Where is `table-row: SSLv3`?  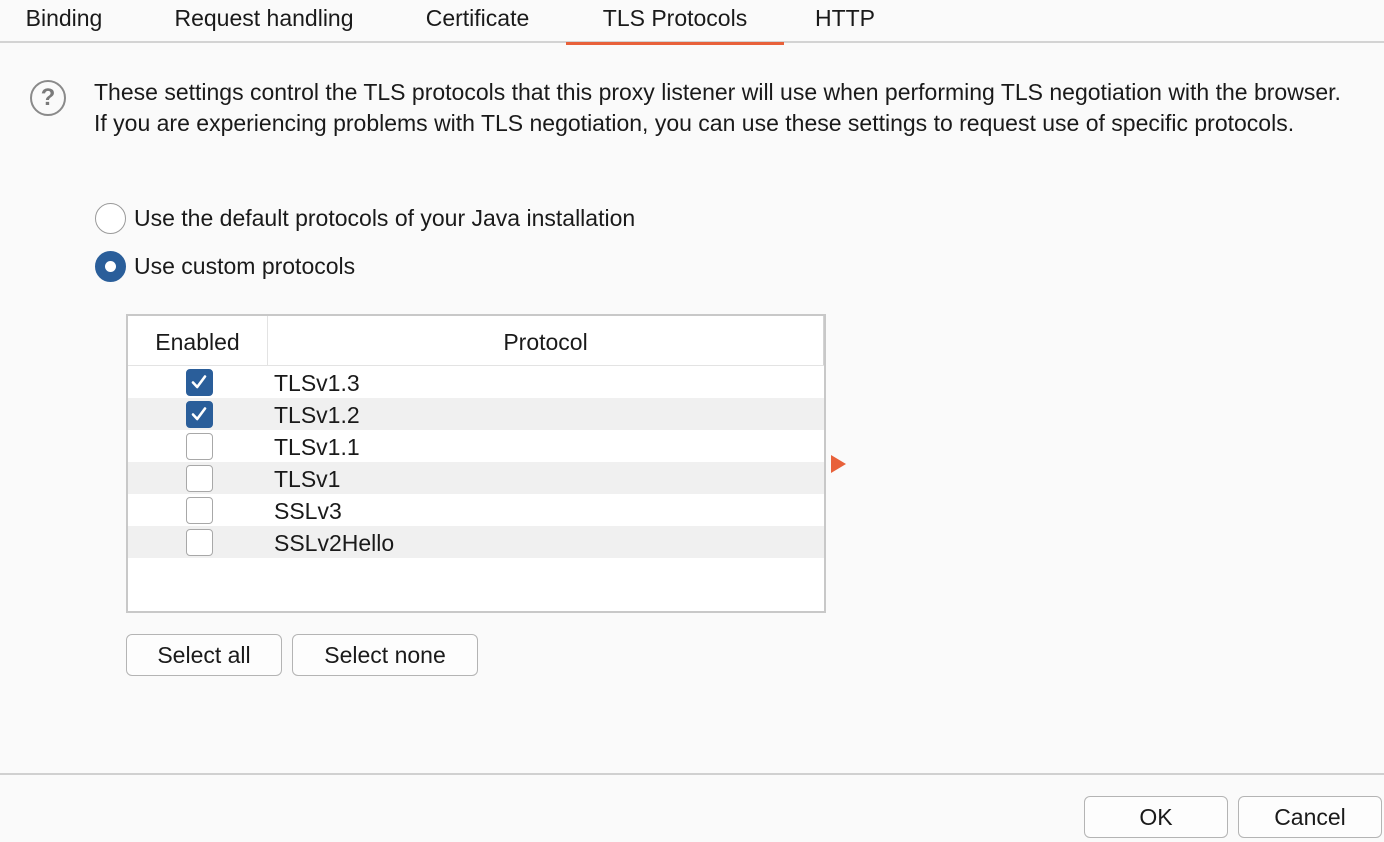 table-row: SSLv3 is located at coordinates (476, 510).